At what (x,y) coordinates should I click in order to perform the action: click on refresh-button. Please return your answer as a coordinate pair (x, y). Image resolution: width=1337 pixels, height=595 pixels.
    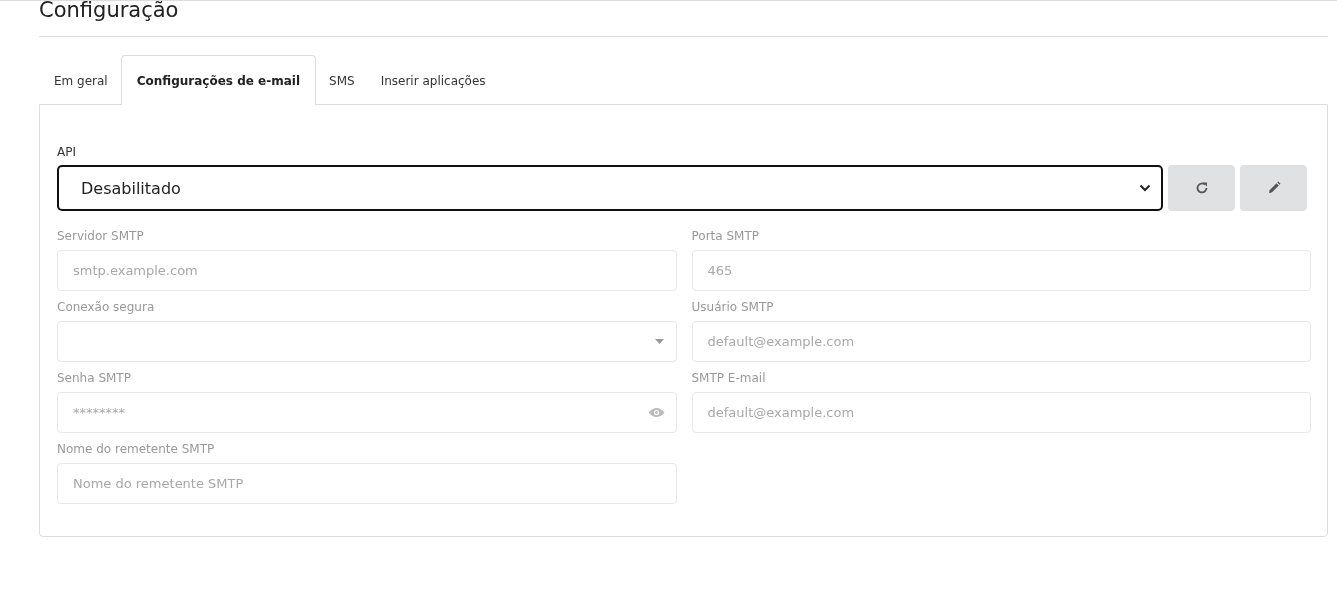
    Looking at the image, I should click on (1201, 188).